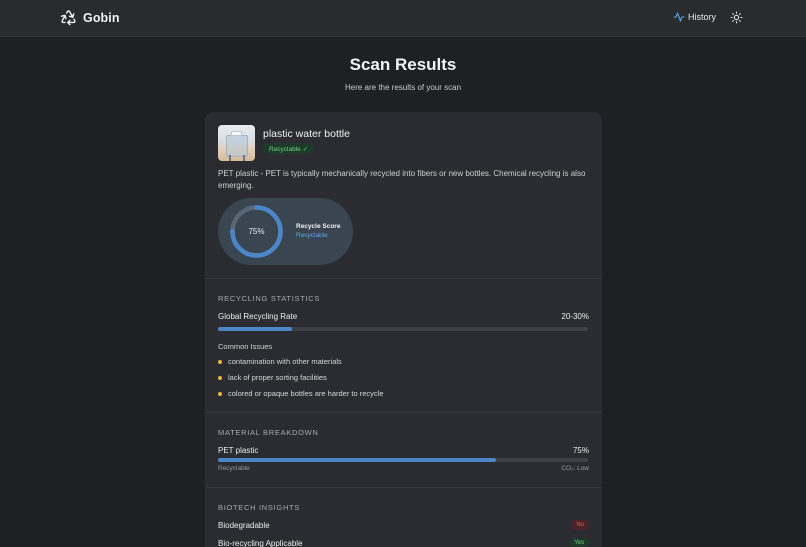  What do you see at coordinates (244, 525) in the screenshot?
I see `biodegradable-label: Biodegradable` at bounding box center [244, 525].